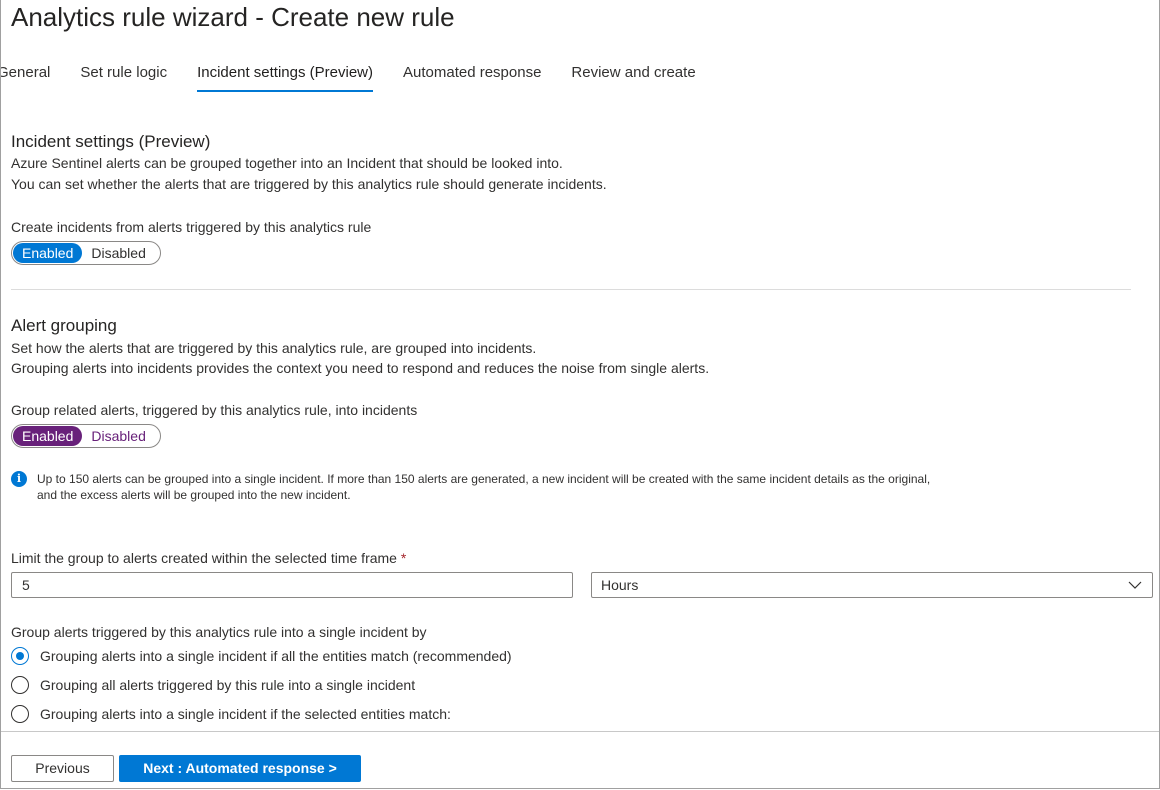  Describe the element at coordinates (118, 253) in the screenshot. I see `create-incidents-disabled-option: Disabled` at that location.